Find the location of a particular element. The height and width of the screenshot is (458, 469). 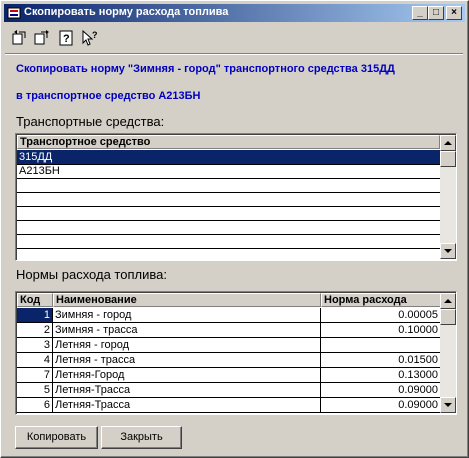

norm-name-cell: Летняя - трасса is located at coordinates (187, 360).